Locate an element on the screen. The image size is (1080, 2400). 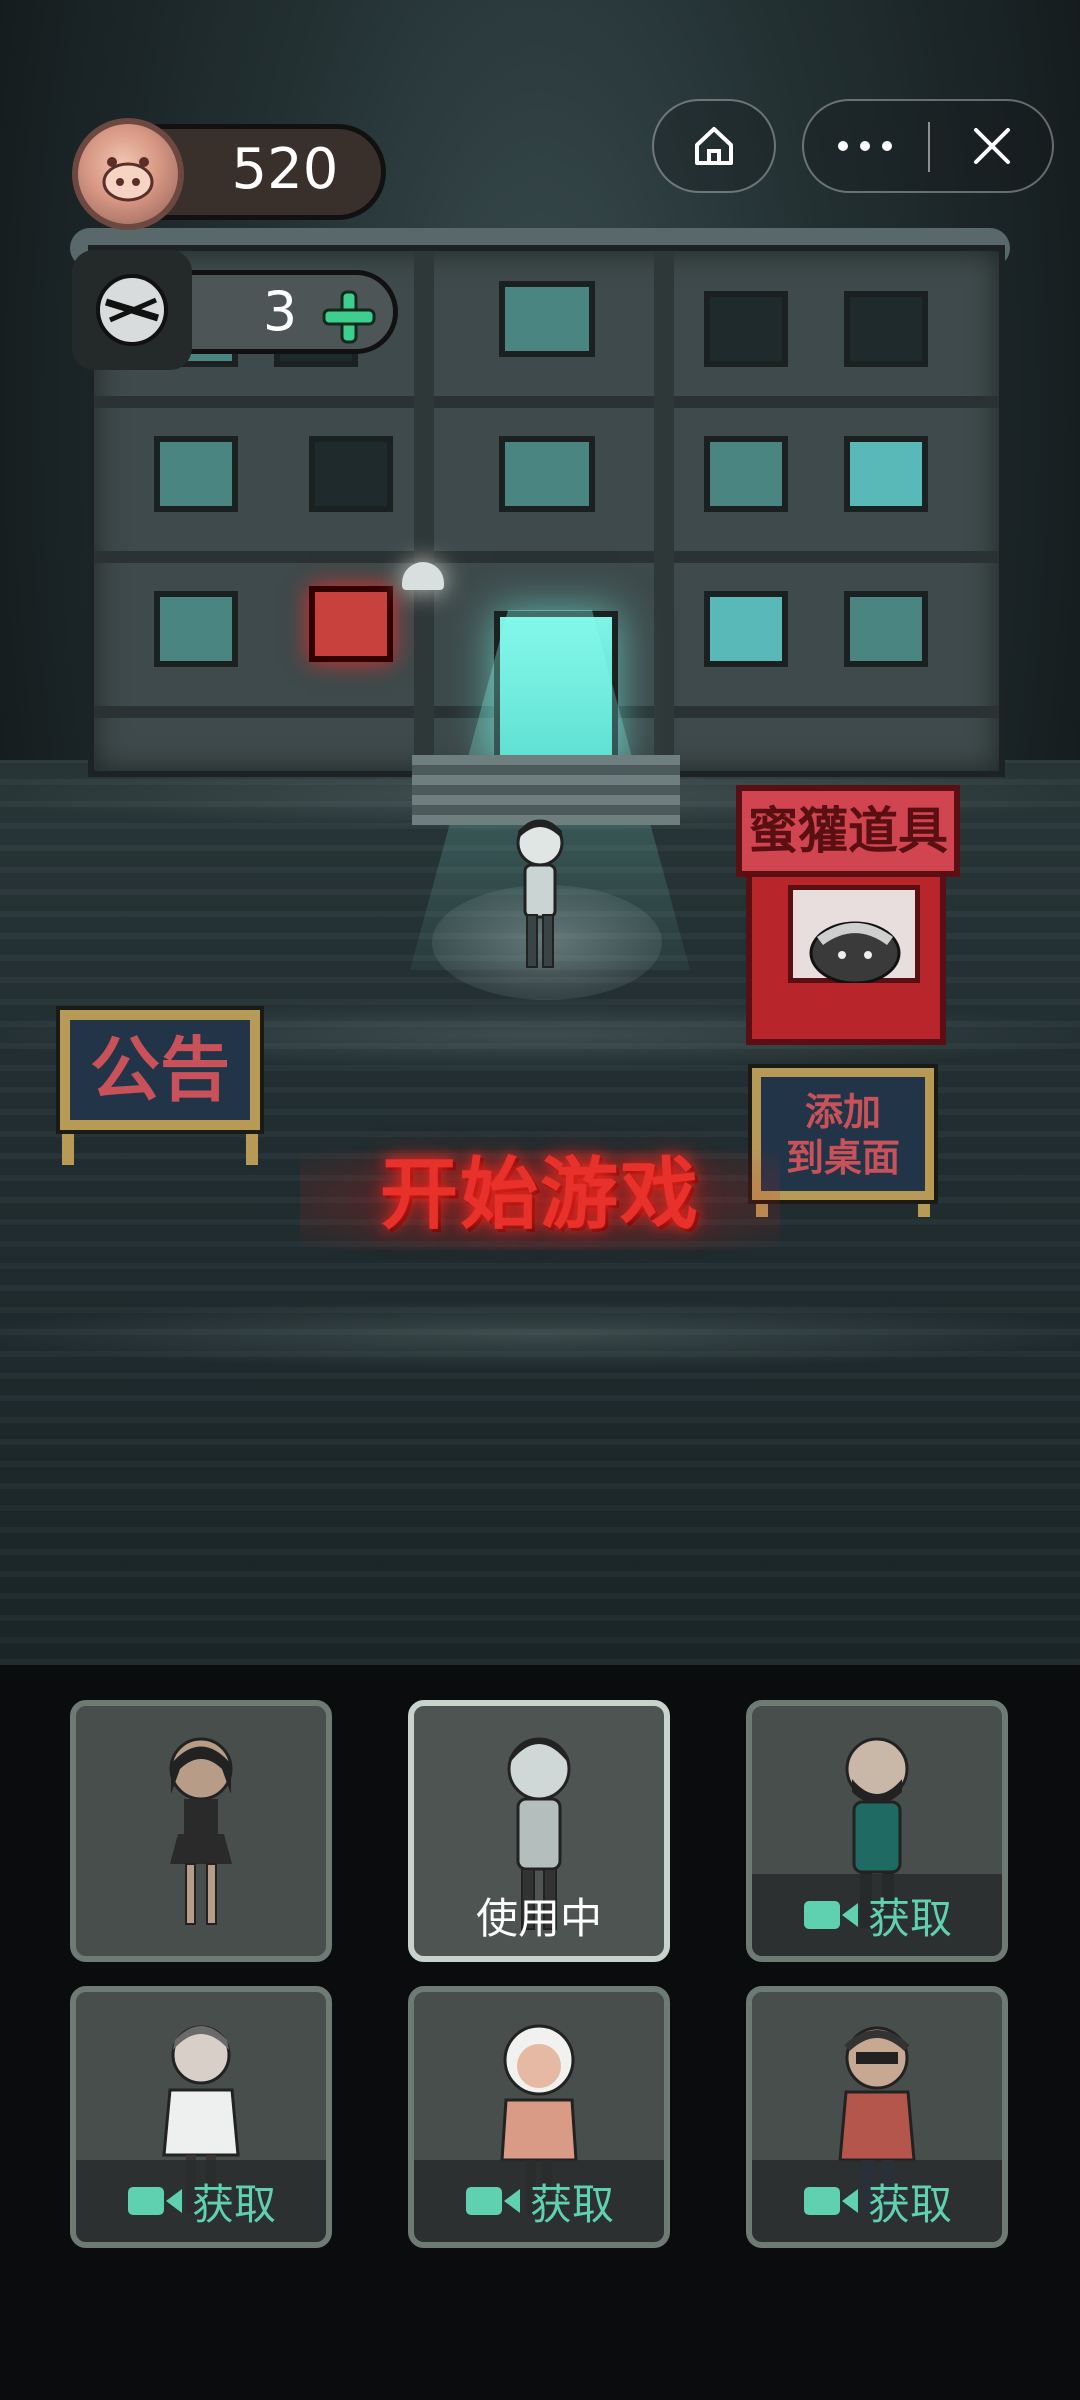
notice-label: 公告 is located at coordinates (160, 1070).